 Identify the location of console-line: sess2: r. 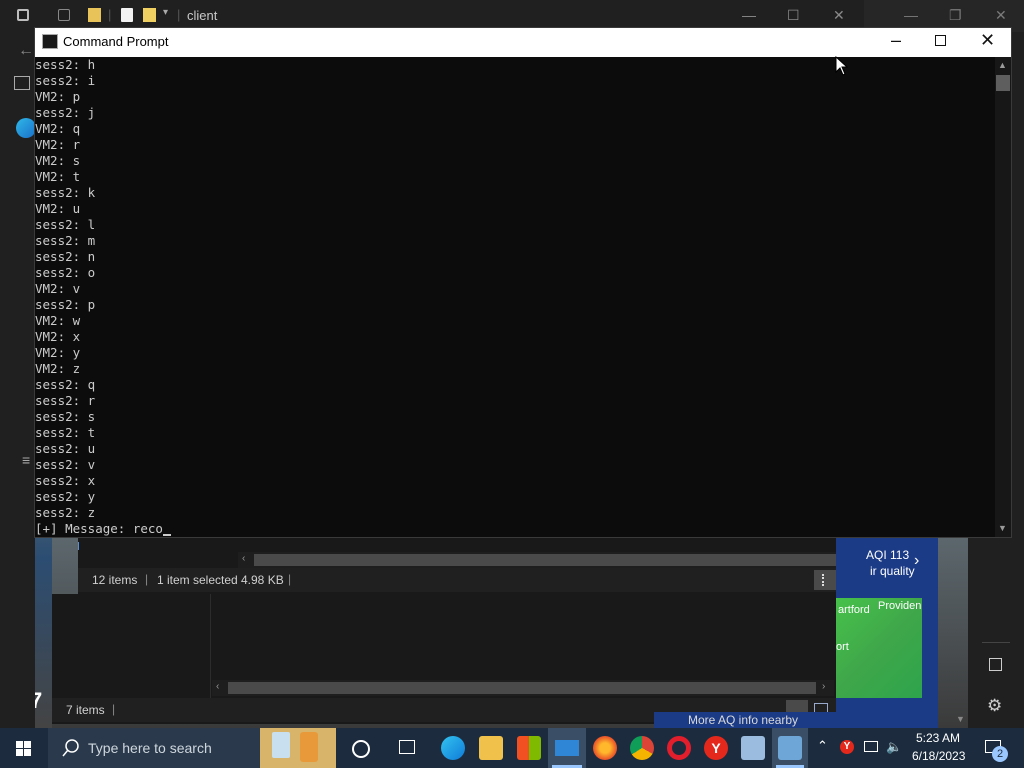
(65, 400).